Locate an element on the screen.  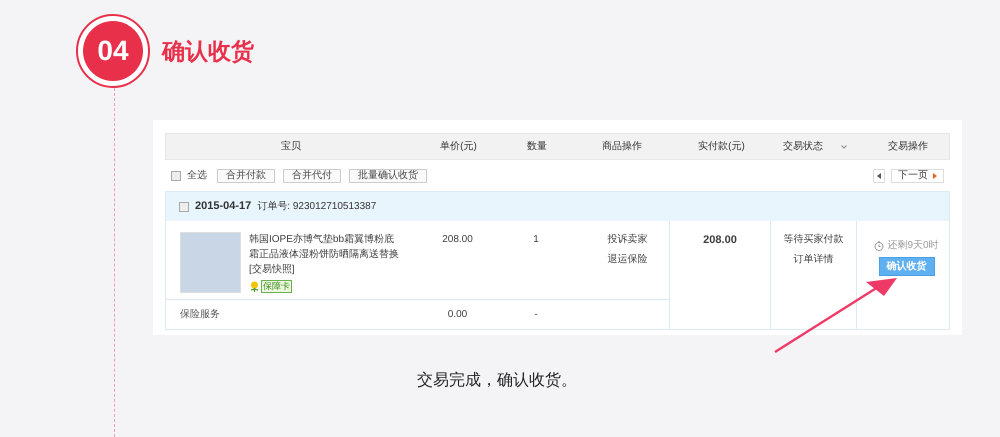
item-action-link: 退运保险 is located at coordinates (628, 259).